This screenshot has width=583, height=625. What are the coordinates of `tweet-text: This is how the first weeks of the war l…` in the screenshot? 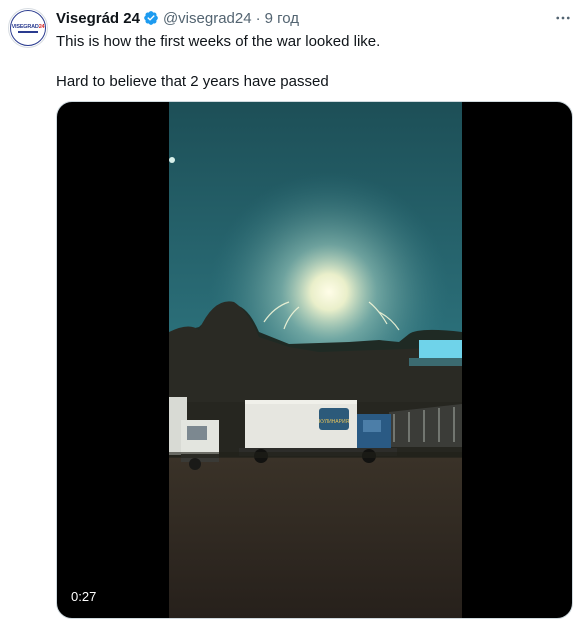 It's located at (306, 62).